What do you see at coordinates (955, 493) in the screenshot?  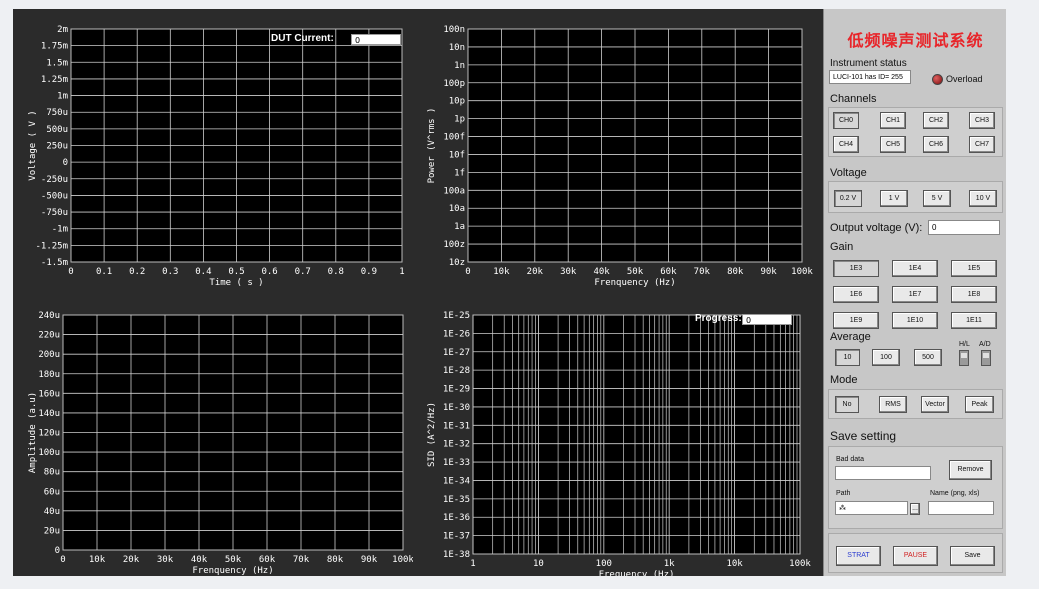 I see `name-label: Name (png, xls)` at bounding box center [955, 493].